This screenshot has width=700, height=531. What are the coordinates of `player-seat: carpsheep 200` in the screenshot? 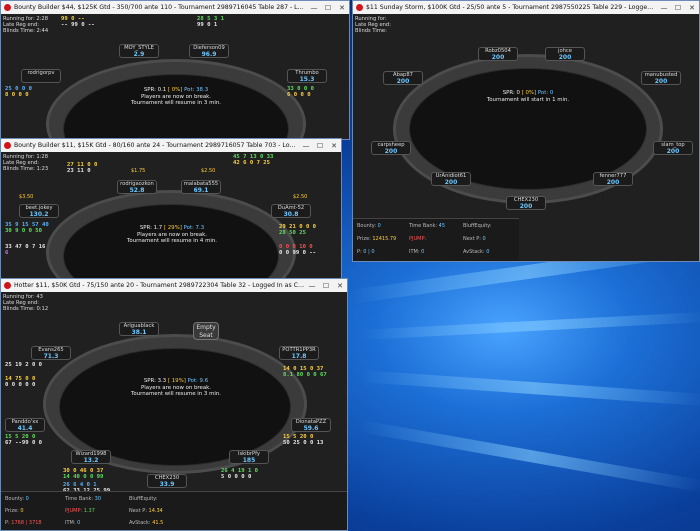 It's located at (391, 148).